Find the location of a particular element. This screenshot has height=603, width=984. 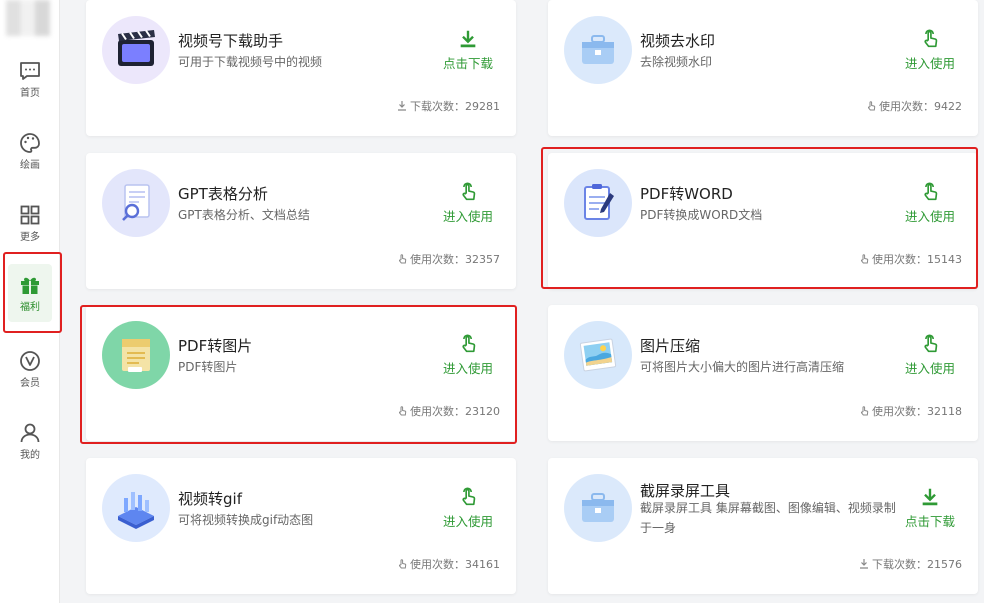

card-title: GPT表格分析 is located at coordinates (223, 194).